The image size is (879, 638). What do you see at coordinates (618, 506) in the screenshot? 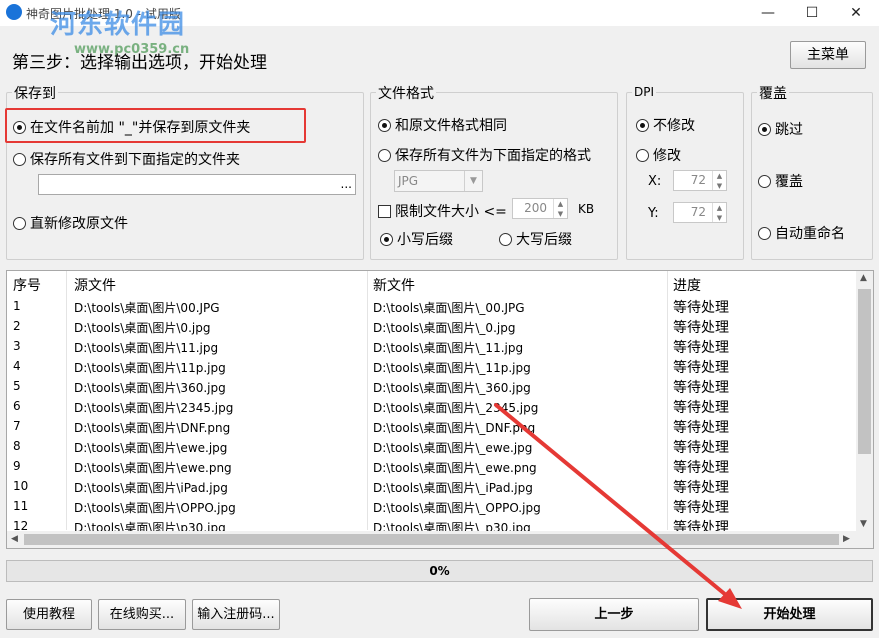
I see `annotation-arrow-icon` at bounding box center [618, 506].